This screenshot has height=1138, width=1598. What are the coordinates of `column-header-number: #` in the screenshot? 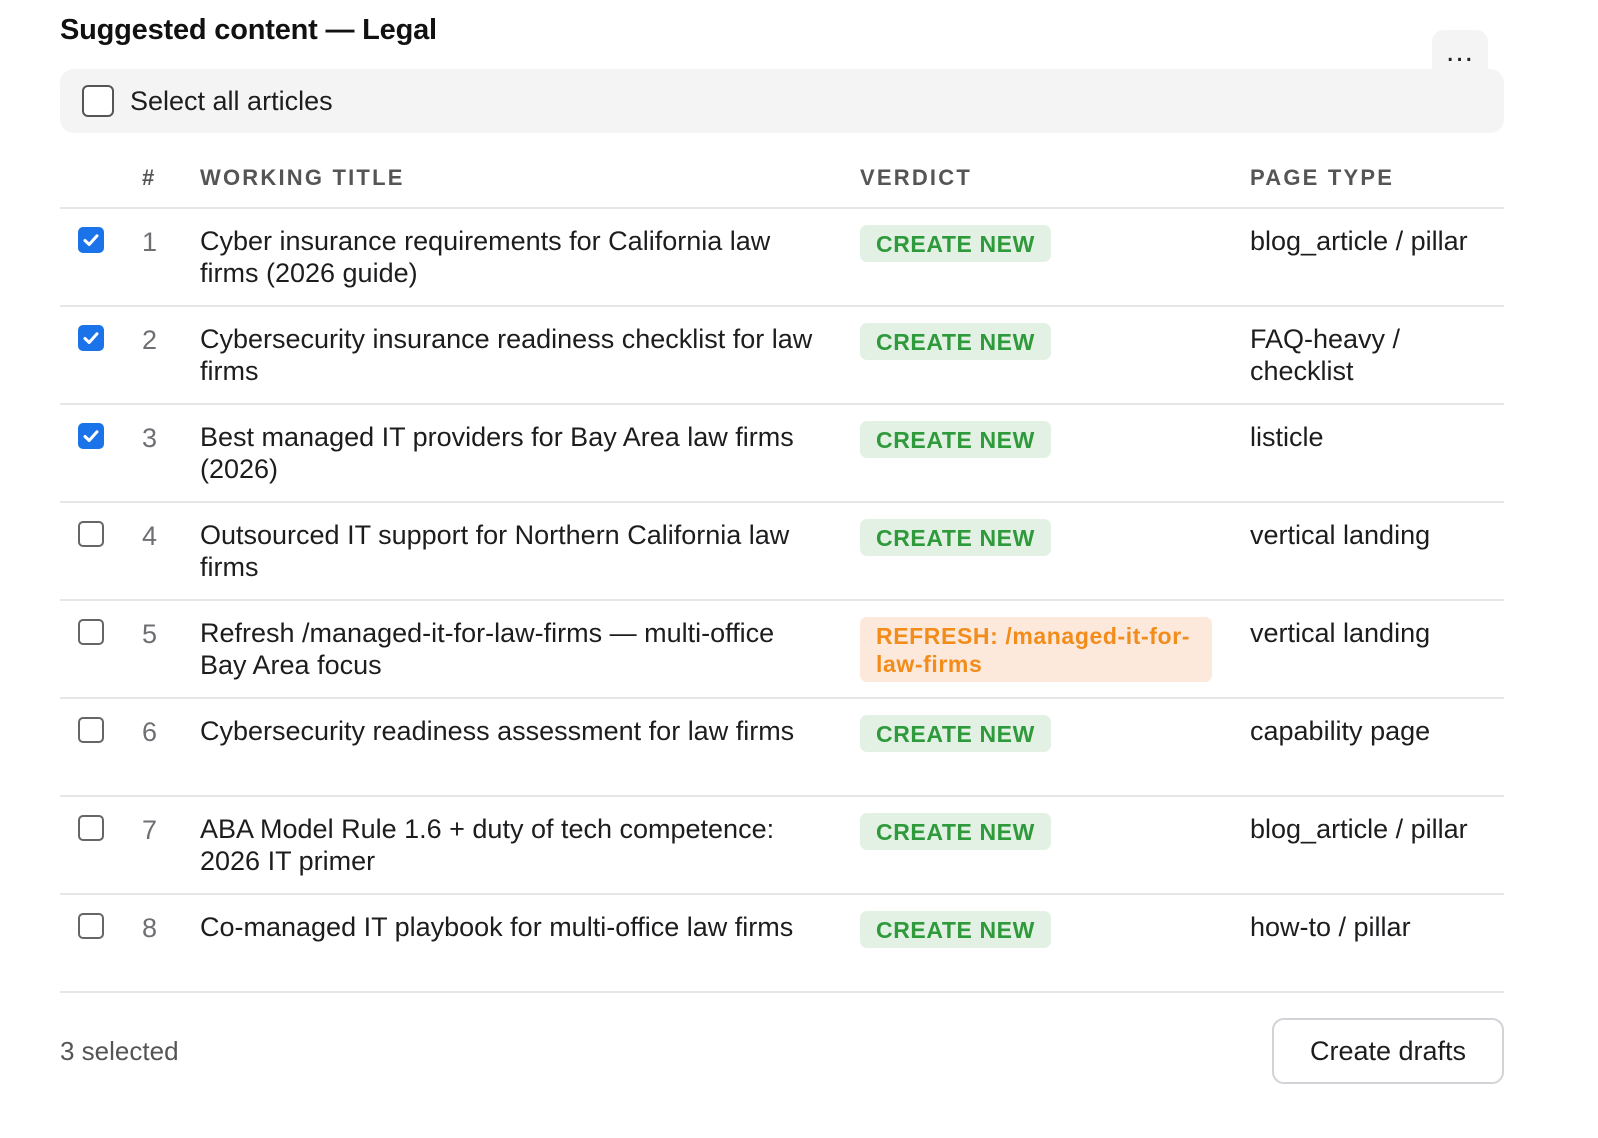 It's located at (149, 177).